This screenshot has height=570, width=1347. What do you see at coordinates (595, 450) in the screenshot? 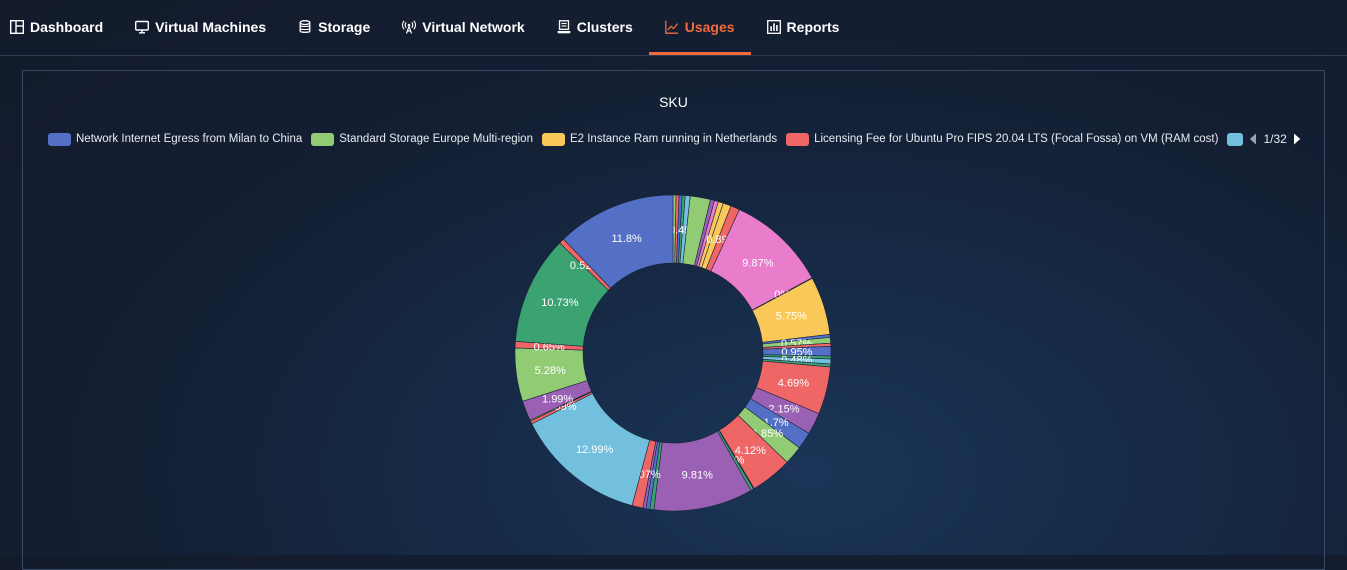
I see `slice-data-label: 12.99%` at bounding box center [595, 450].